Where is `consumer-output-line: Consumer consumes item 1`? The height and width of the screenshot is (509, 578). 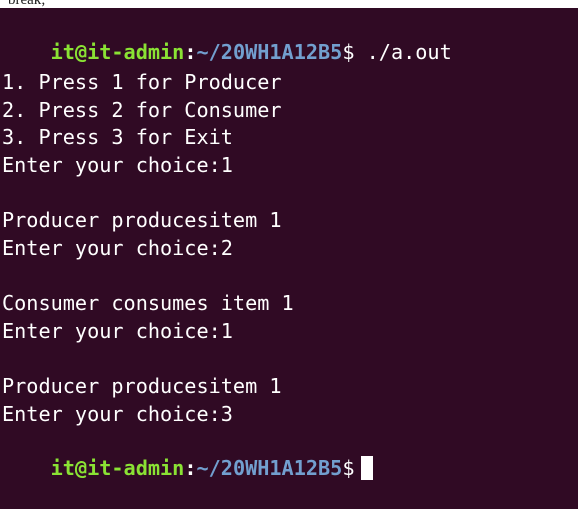
consumer-output-line: Consumer consumes item 1 is located at coordinates (148, 303).